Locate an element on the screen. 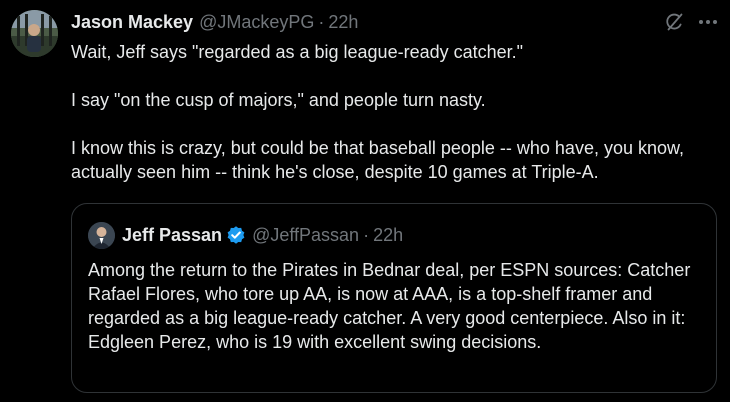  grok-icon is located at coordinates (674, 22).